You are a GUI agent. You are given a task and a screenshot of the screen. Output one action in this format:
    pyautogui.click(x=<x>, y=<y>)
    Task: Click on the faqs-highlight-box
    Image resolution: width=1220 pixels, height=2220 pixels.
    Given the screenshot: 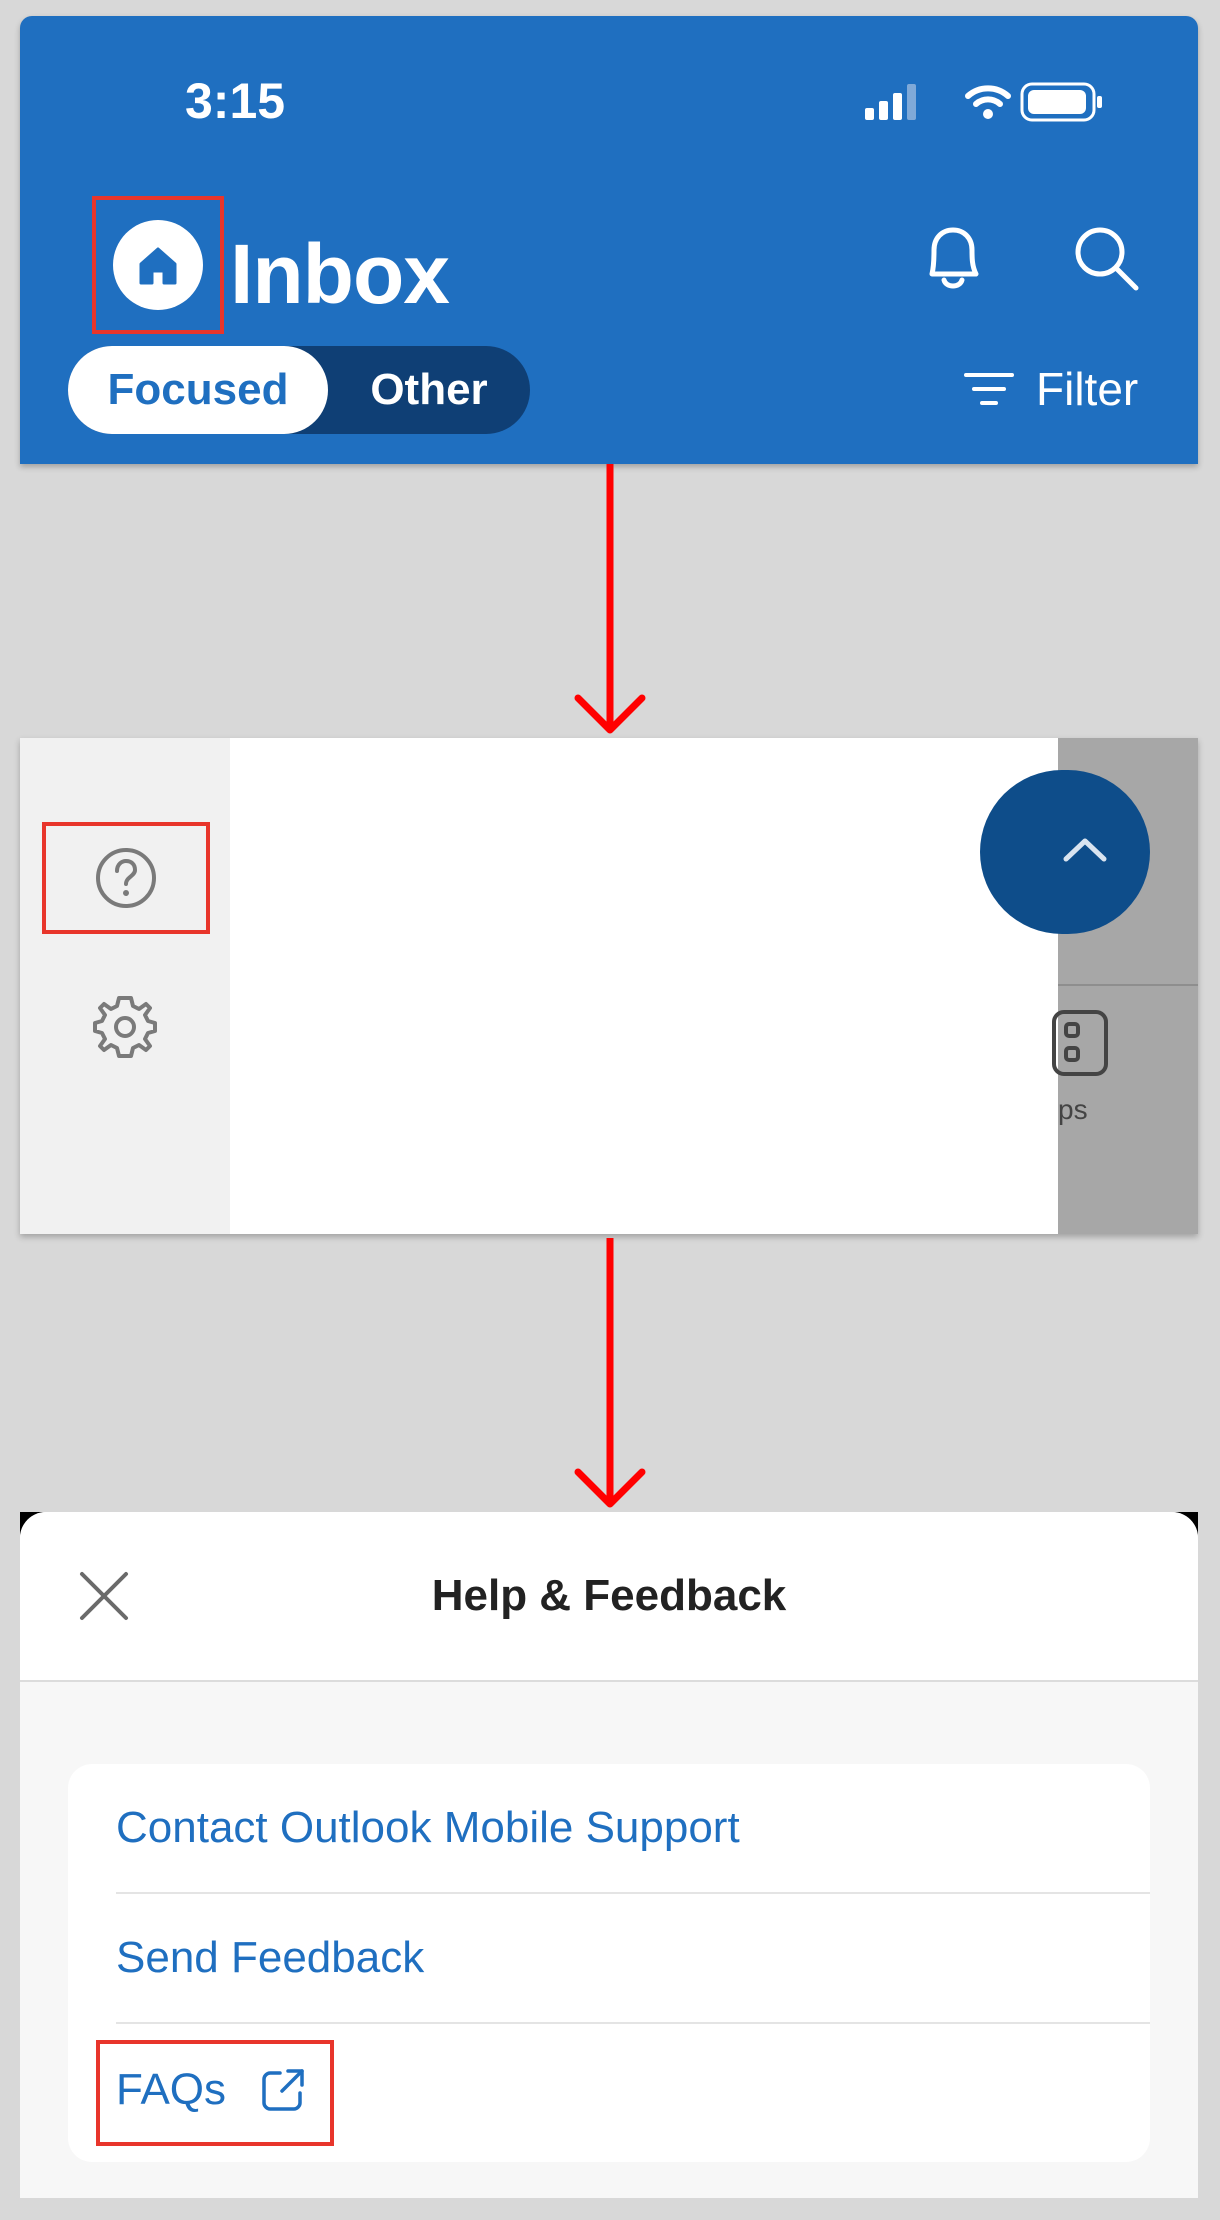 What is the action you would take?
    pyautogui.click(x=215, y=2093)
    